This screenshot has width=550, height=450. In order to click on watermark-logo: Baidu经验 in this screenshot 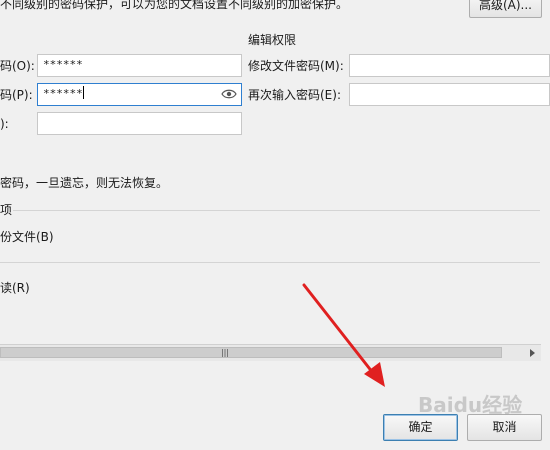, I will do `click(470, 405)`.